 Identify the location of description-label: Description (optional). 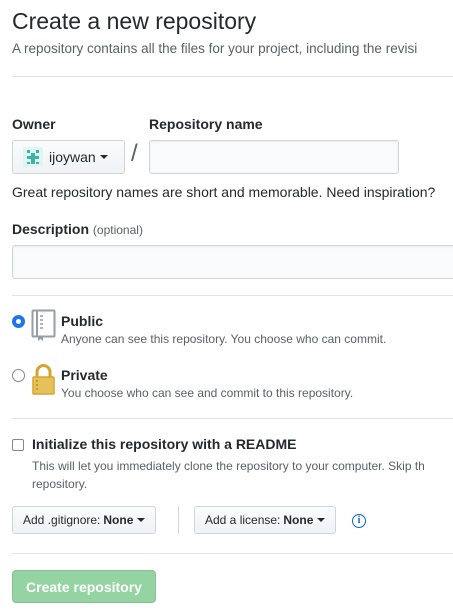
(77, 229).